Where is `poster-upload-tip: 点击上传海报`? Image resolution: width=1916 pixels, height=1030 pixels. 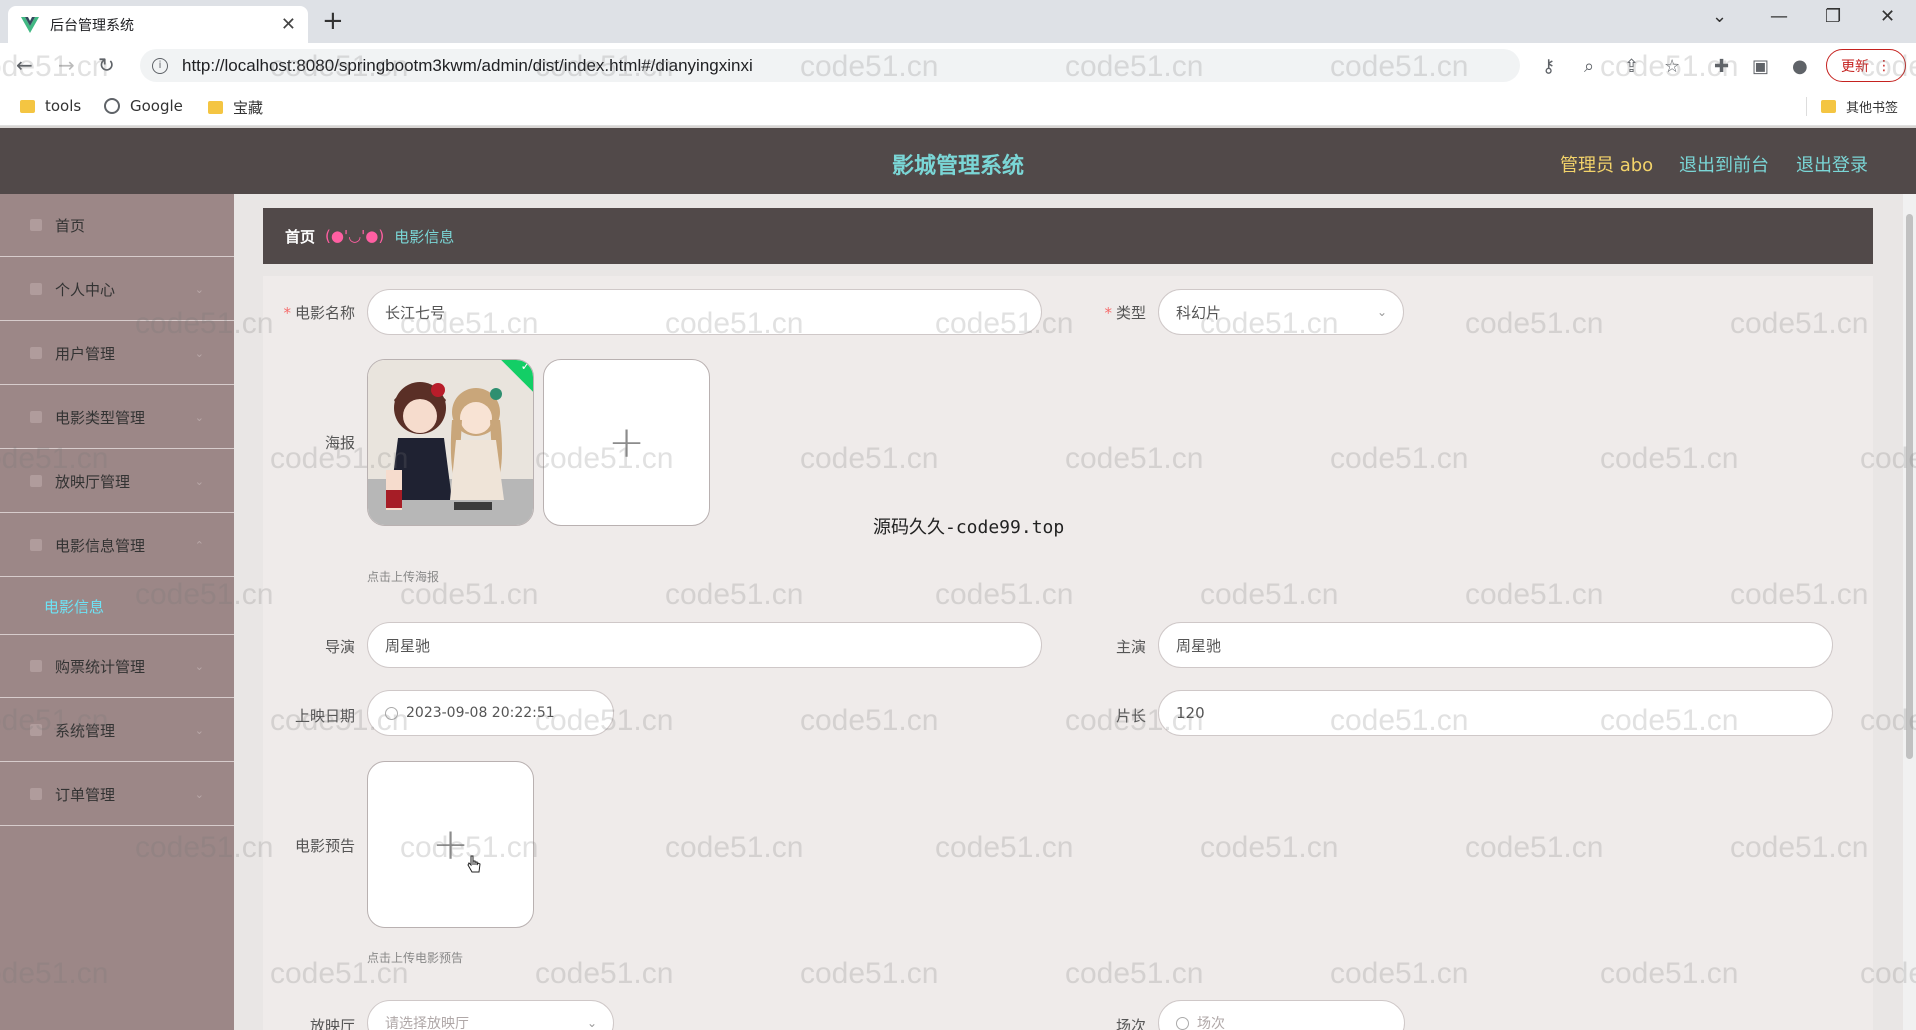
poster-upload-tip: 点击上传海报 is located at coordinates (403, 577).